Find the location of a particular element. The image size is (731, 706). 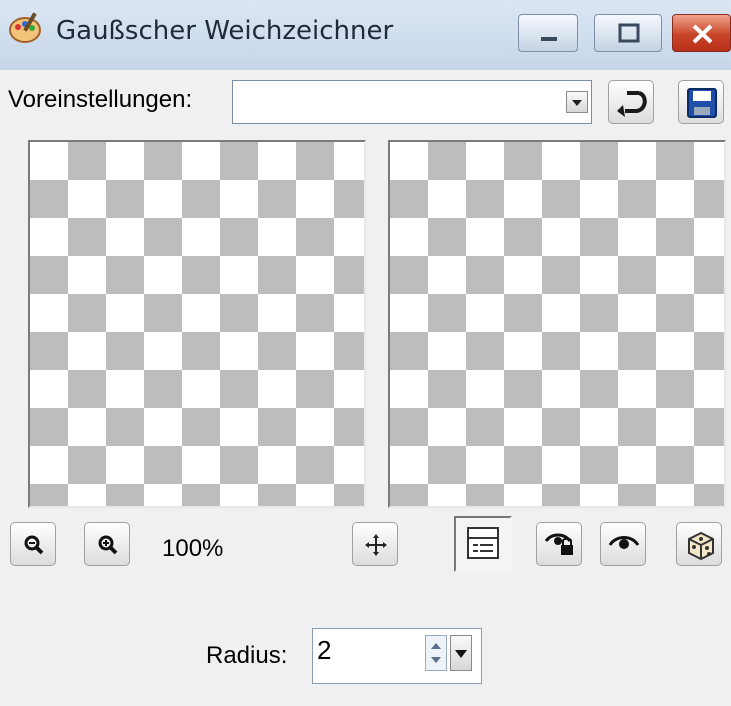

proof-toggle-button is located at coordinates (483, 544).